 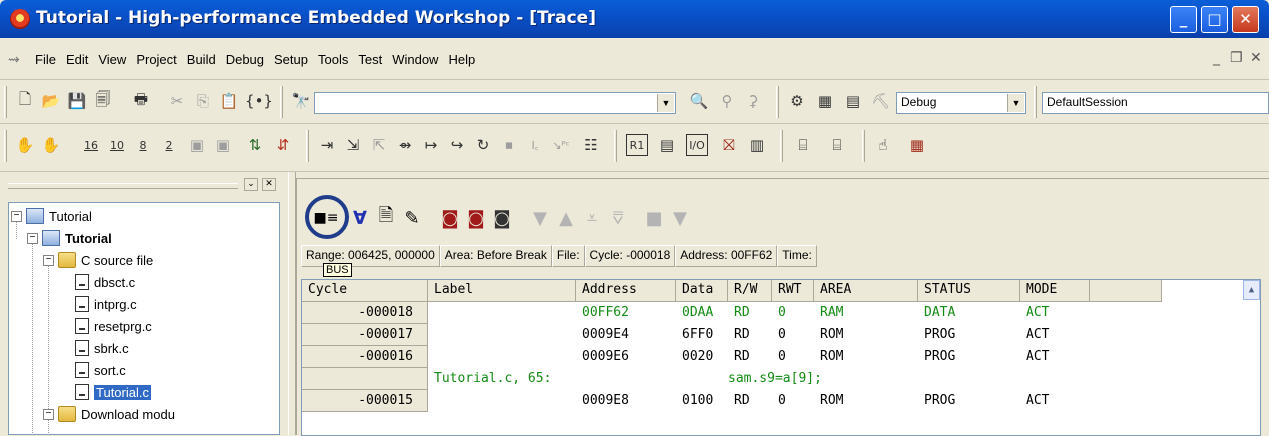 I want to click on close-button: ✕, so click(x=1245, y=19).